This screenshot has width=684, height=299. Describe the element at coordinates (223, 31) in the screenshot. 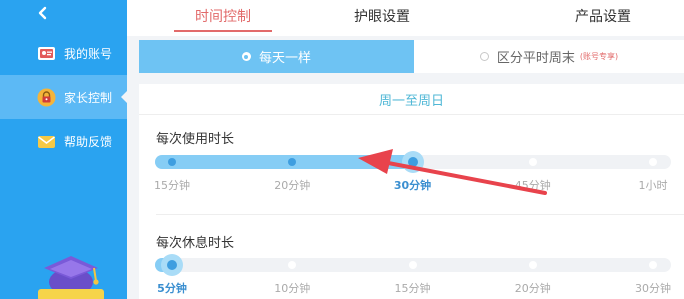

I see `tab-active-underline` at that location.